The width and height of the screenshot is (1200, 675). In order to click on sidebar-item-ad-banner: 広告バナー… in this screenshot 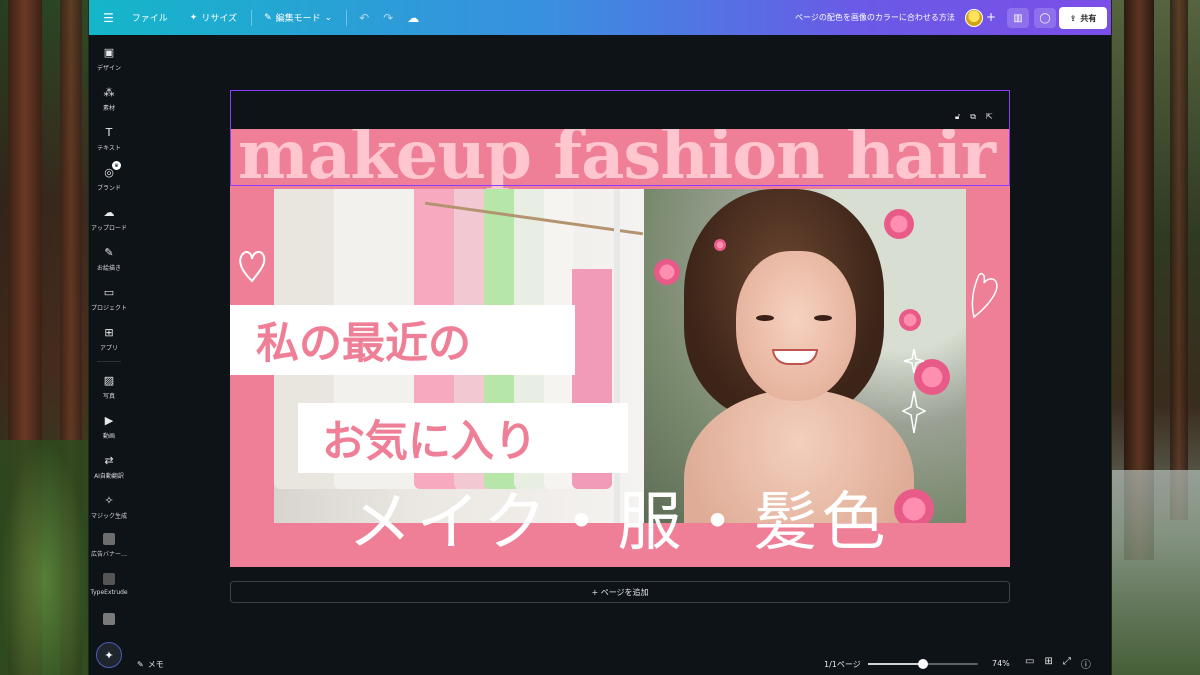, I will do `click(109, 545)`.